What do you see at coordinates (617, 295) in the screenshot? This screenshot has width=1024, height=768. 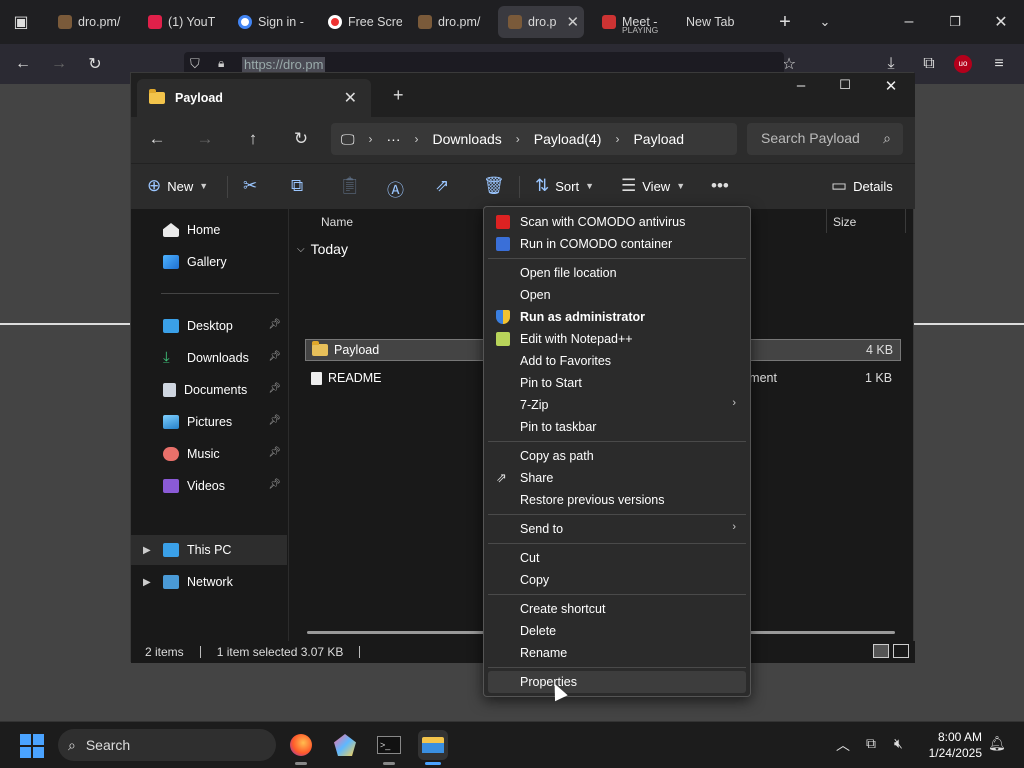 I see `menu-item-open: Open` at bounding box center [617, 295].